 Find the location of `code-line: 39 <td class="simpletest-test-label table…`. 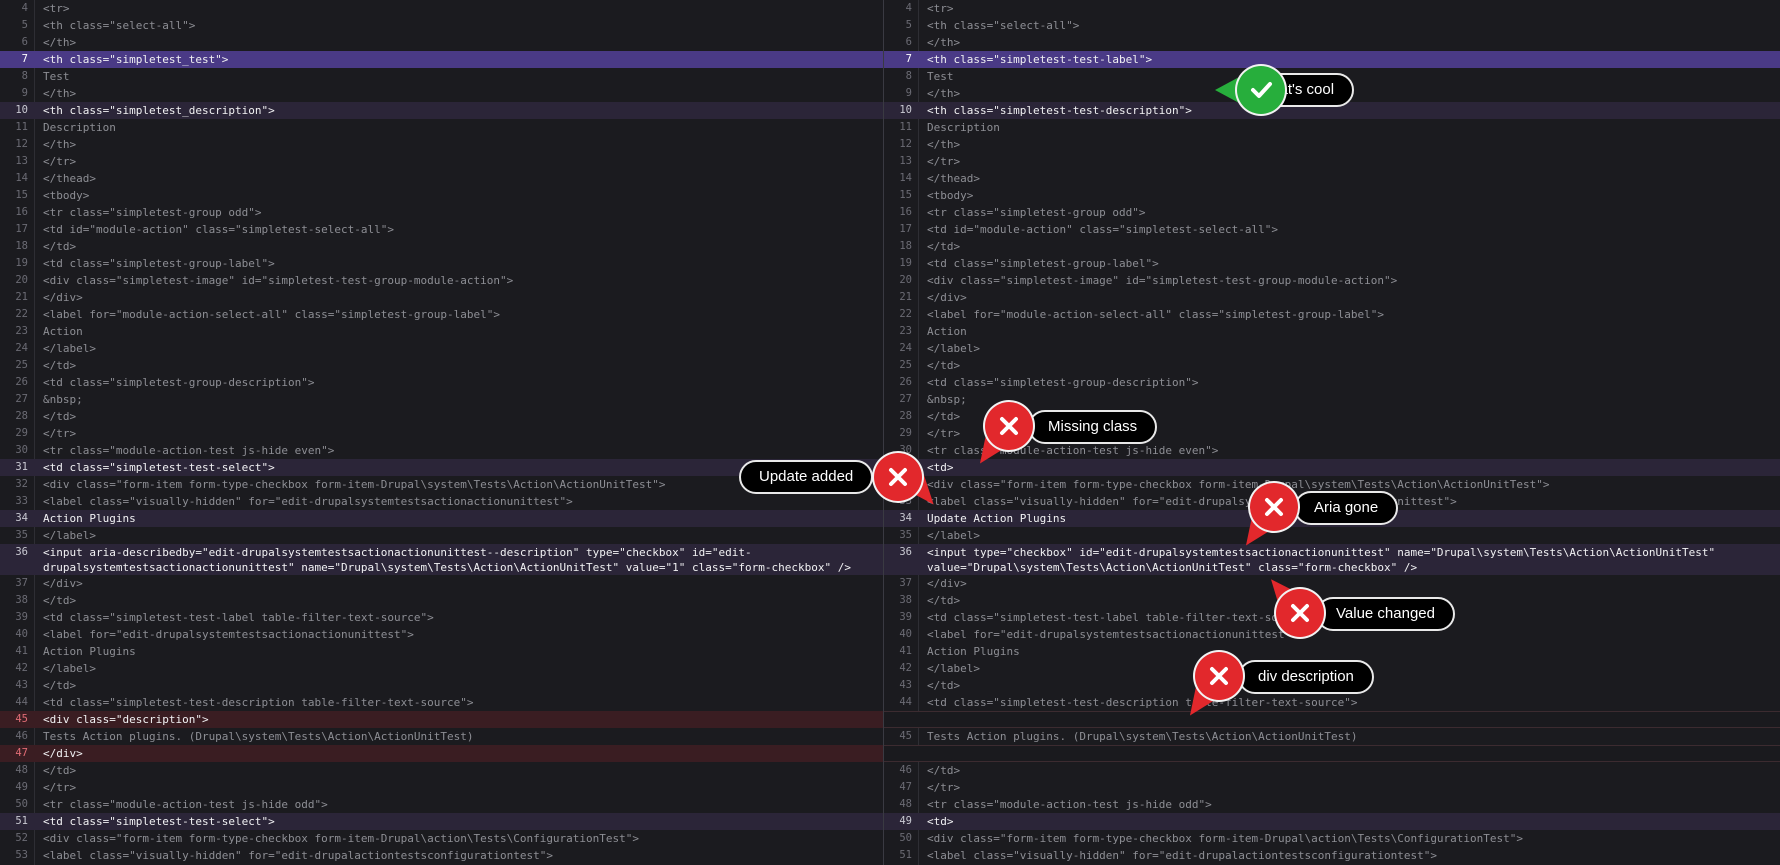

code-line: 39 <td class="simpletest-test-label table… is located at coordinates (441, 617).